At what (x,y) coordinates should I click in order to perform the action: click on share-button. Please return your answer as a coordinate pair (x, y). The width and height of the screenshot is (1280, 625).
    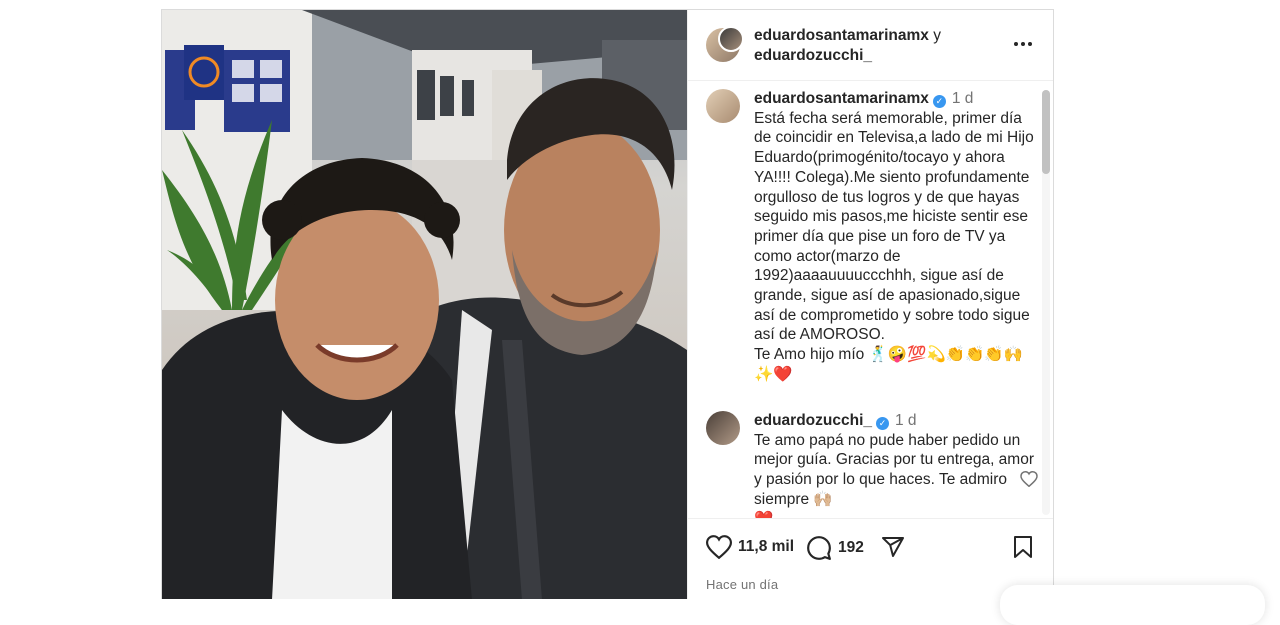
    Looking at the image, I should click on (893, 547).